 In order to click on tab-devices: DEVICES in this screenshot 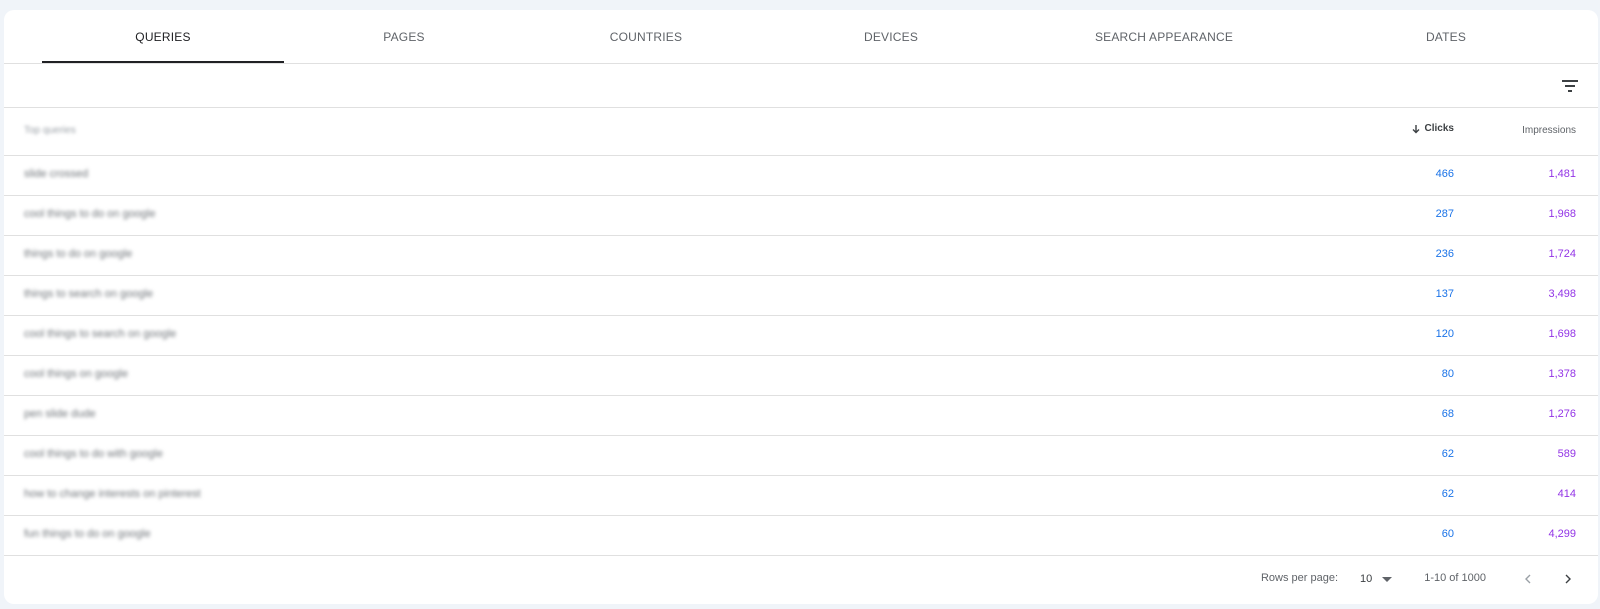, I will do `click(891, 37)`.